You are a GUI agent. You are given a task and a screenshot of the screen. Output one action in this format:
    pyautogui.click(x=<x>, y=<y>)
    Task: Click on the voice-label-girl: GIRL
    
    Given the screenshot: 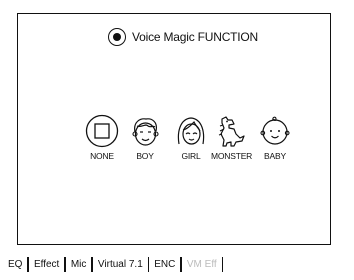 What is the action you would take?
    pyautogui.click(x=191, y=156)
    